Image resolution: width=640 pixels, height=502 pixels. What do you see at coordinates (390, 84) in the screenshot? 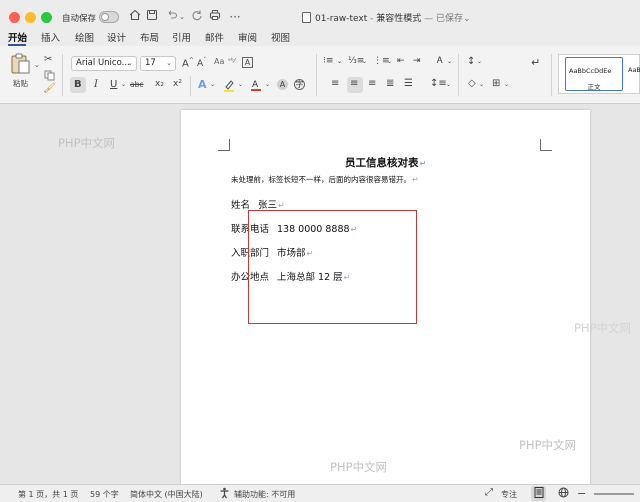
I see `justify-icon: ≣` at bounding box center [390, 84].